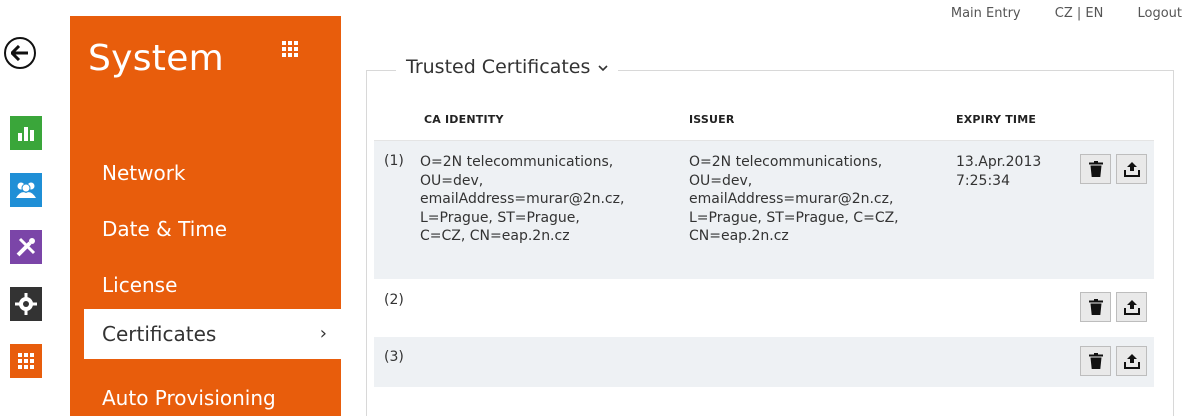 This screenshot has height=416, width=1194. What do you see at coordinates (164, 229) in the screenshot?
I see `sidebar-item-date-time: Date & Time` at bounding box center [164, 229].